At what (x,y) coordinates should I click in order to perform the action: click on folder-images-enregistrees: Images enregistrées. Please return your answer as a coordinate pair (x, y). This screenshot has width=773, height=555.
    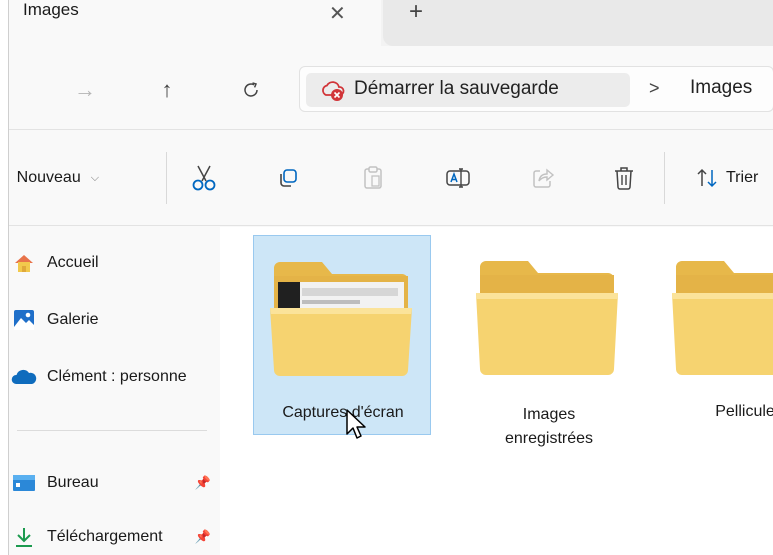
    Looking at the image, I should click on (549, 341).